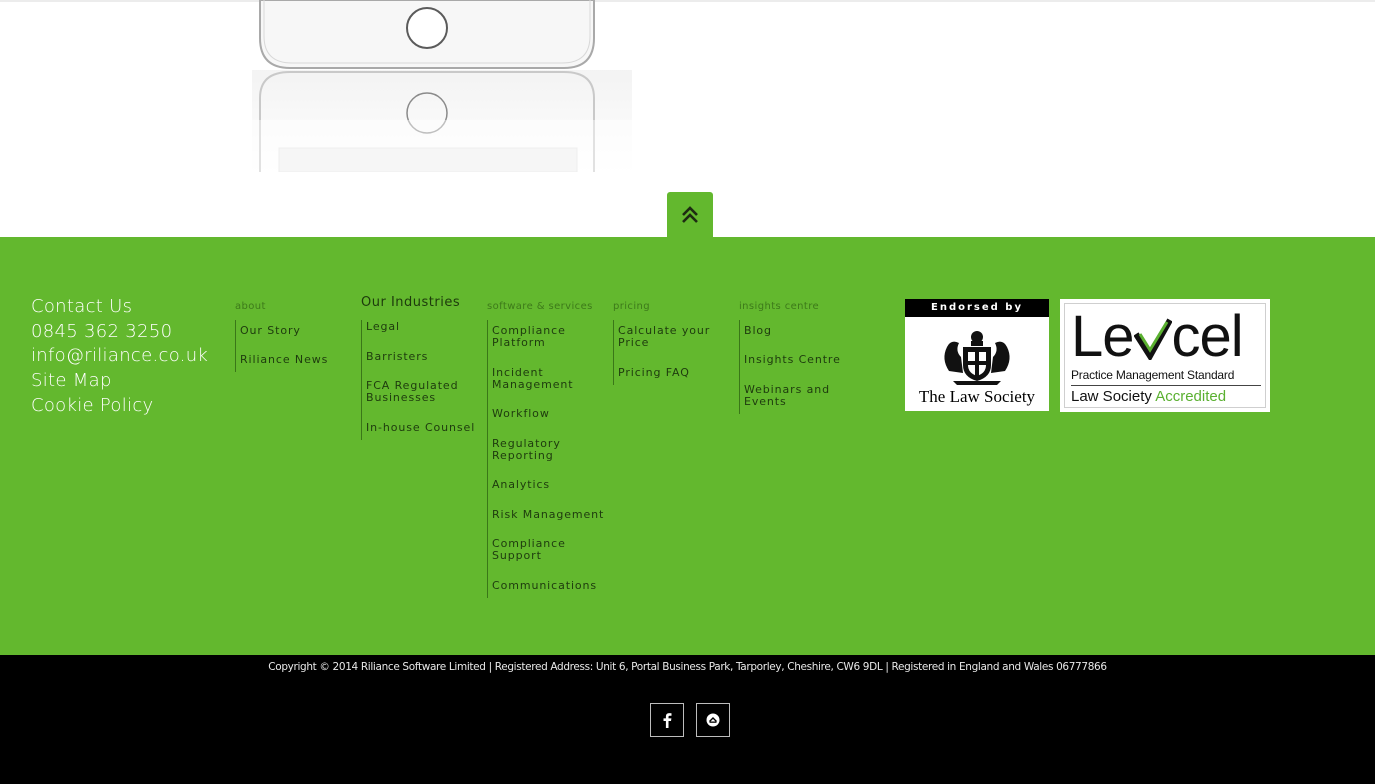  What do you see at coordinates (297, 331) in the screenshot?
I see `link-our-story: Our Story` at bounding box center [297, 331].